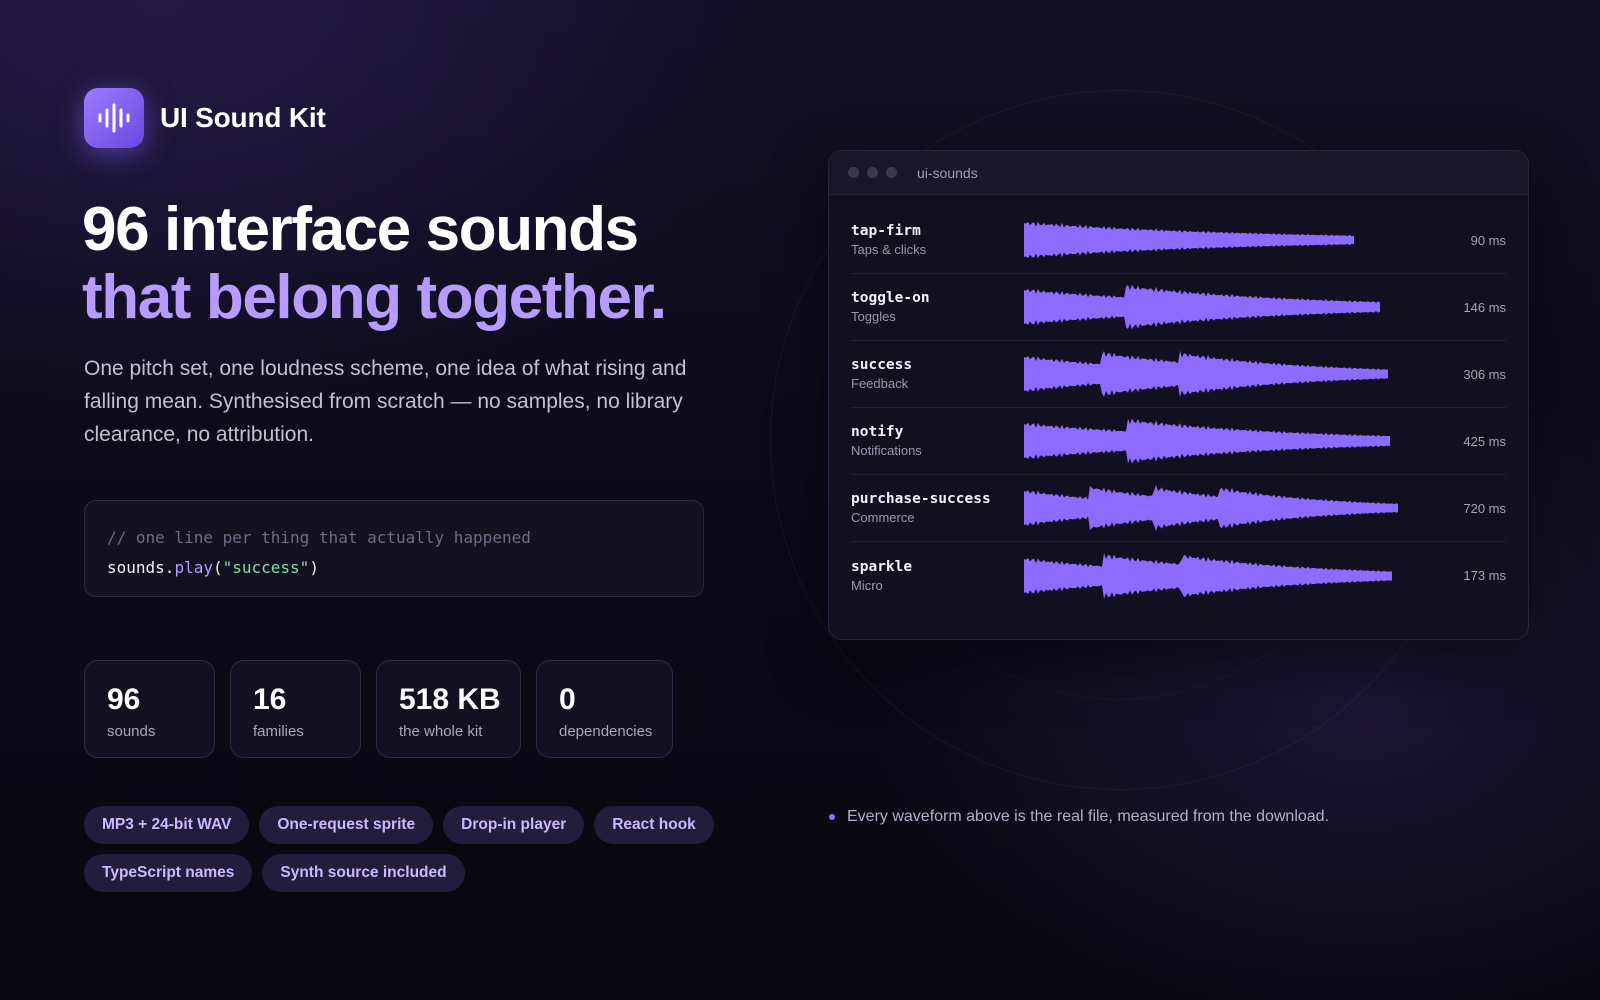 The height and width of the screenshot is (1000, 1600). Describe the element at coordinates (606, 731) in the screenshot. I see `stat-label: dependencies` at that location.